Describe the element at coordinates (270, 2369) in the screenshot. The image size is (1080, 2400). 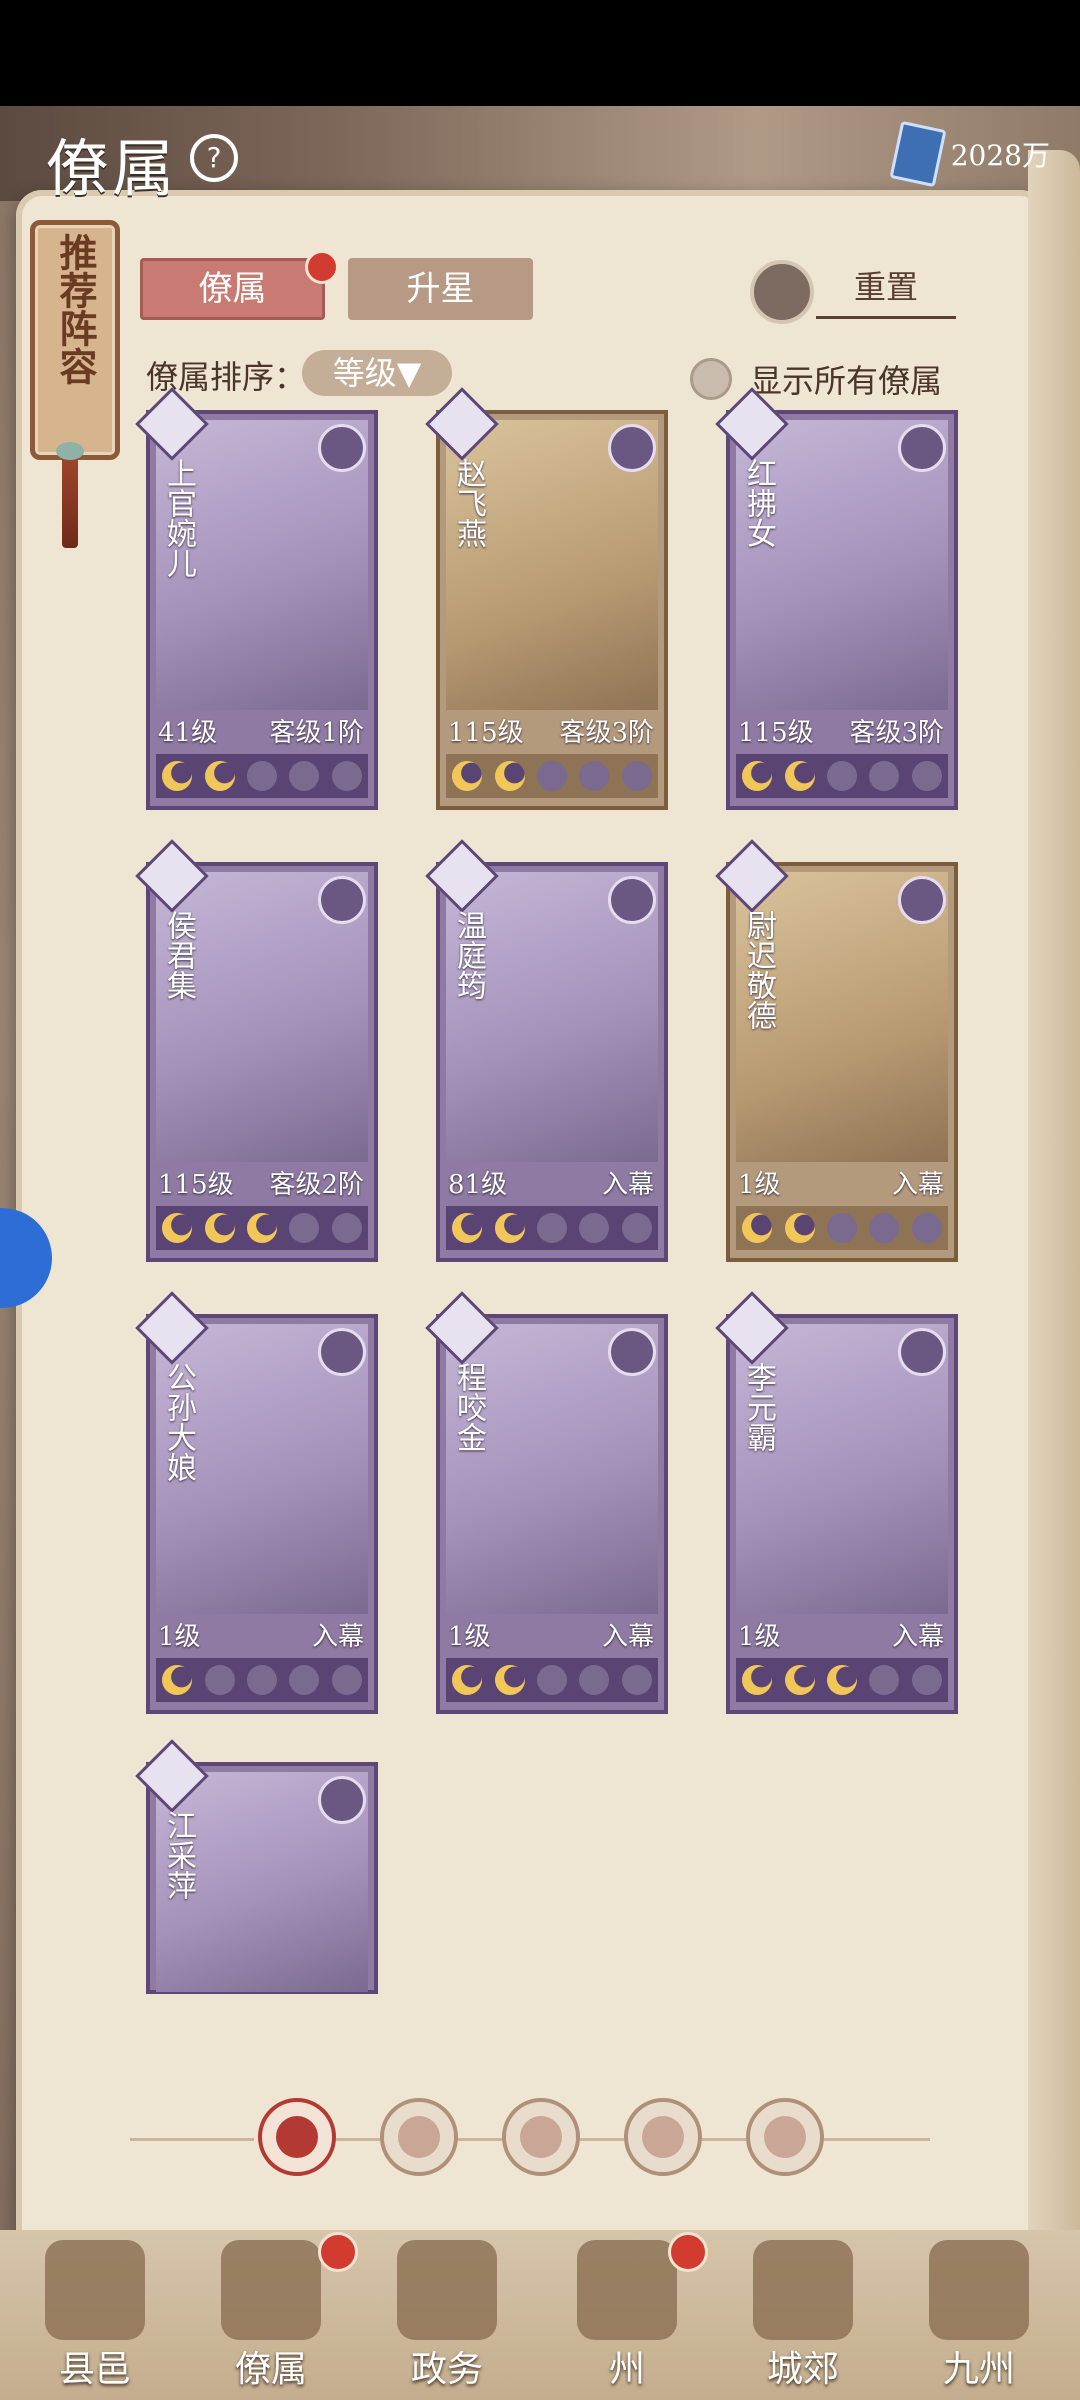
I see `nav-label: 僚属` at that location.